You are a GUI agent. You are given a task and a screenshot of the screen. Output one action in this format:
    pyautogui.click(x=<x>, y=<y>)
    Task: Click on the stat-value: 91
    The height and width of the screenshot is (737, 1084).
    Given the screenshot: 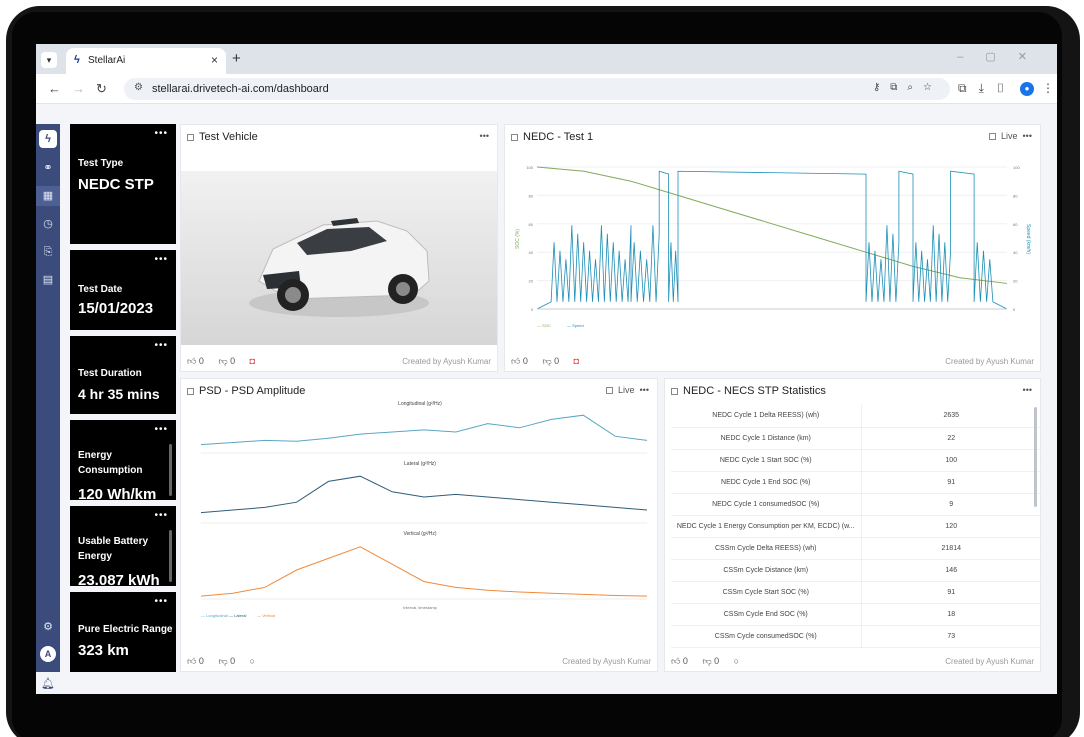 What is the action you would take?
    pyautogui.click(x=951, y=482)
    